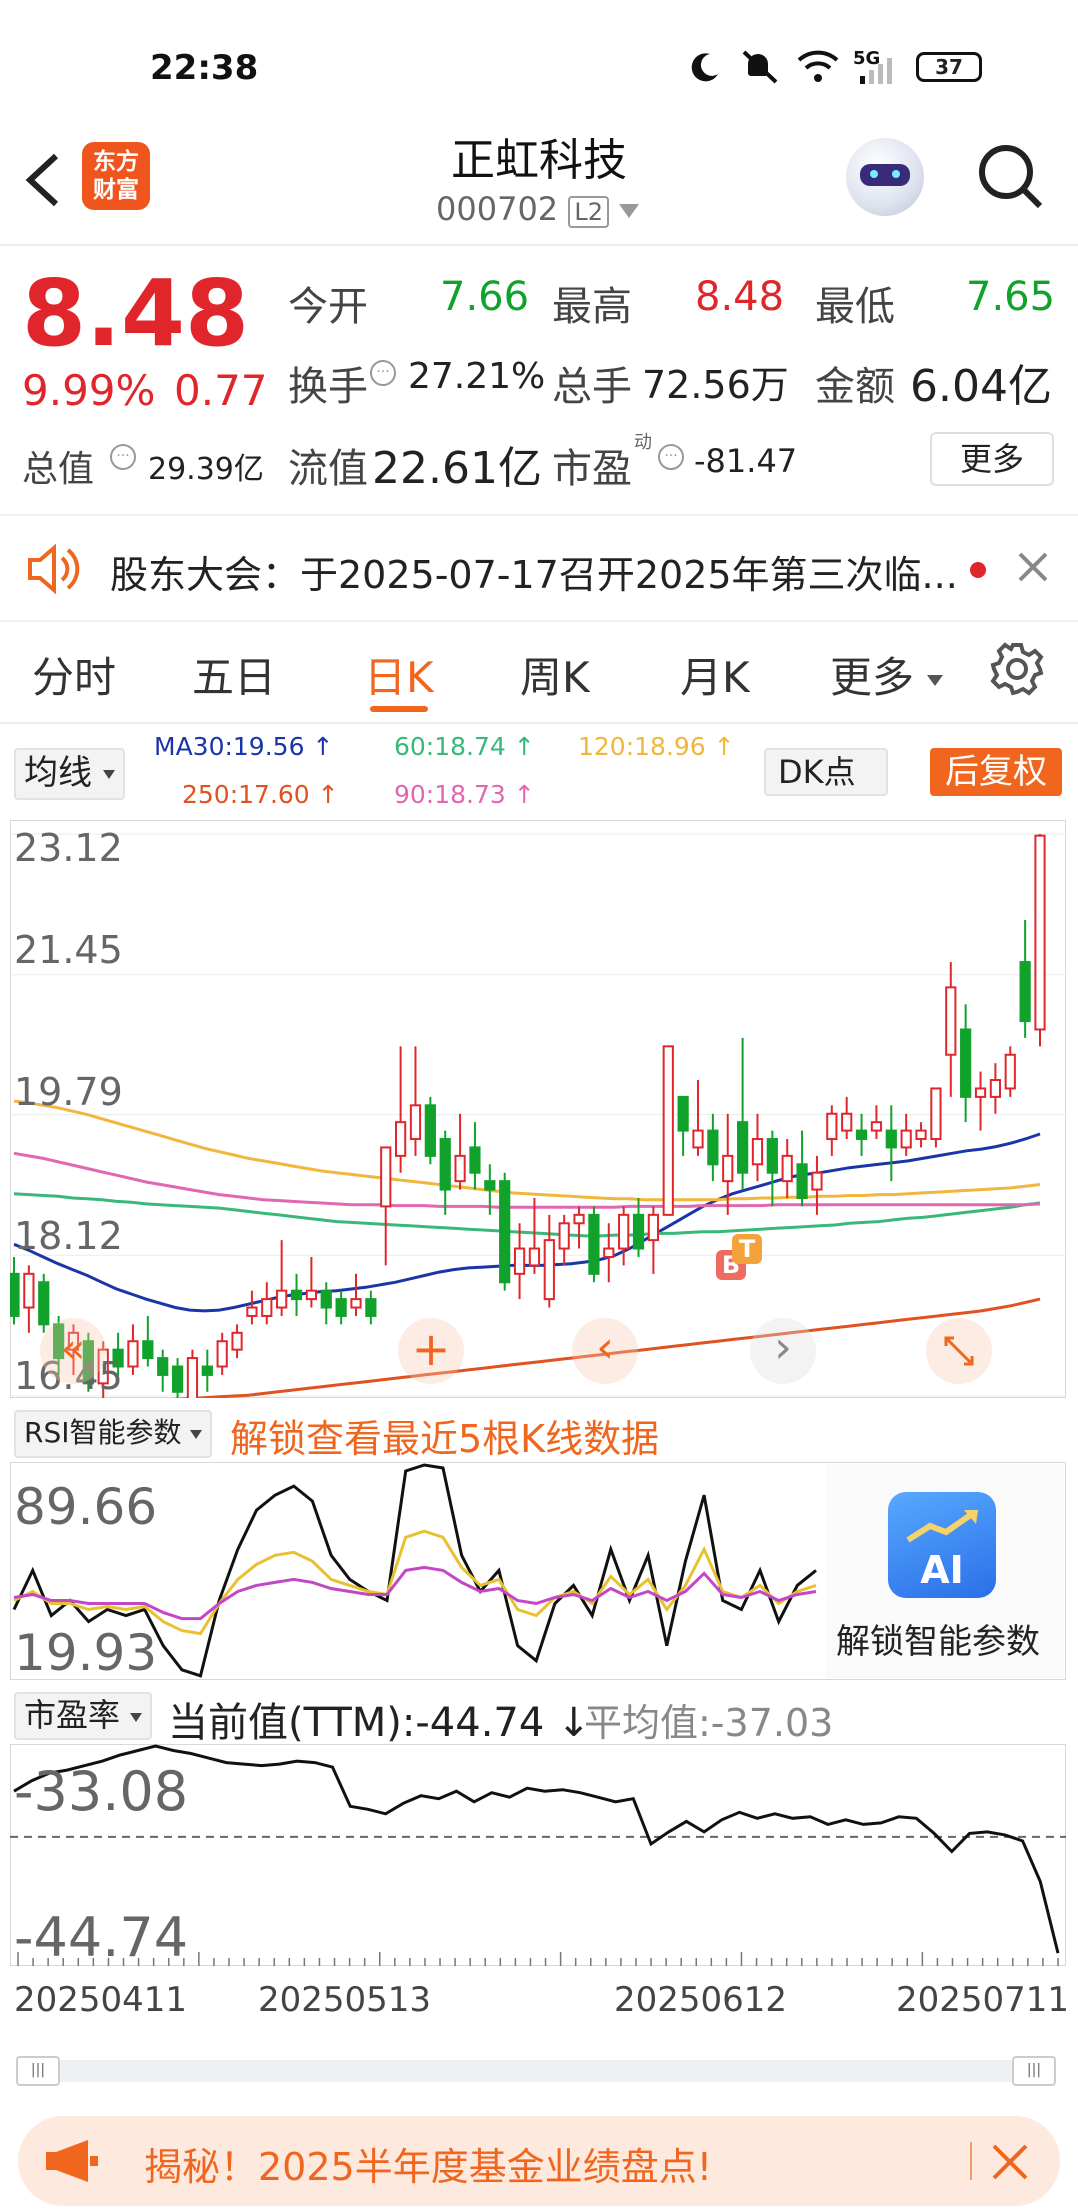 The width and height of the screenshot is (1078, 2211). What do you see at coordinates (885, 177) in the screenshot?
I see `robot-avatar-icon` at bounding box center [885, 177].